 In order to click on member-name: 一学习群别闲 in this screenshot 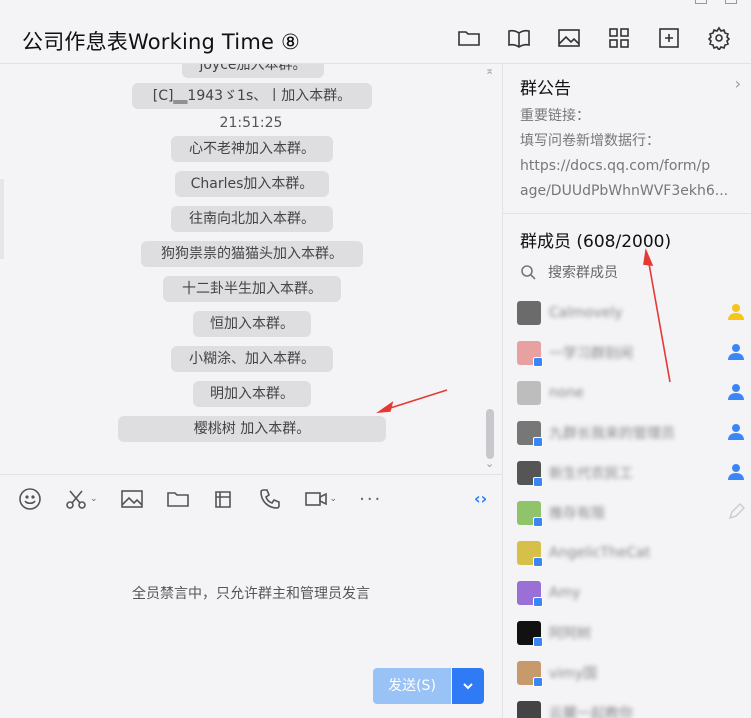, I will do `click(591, 354)`.